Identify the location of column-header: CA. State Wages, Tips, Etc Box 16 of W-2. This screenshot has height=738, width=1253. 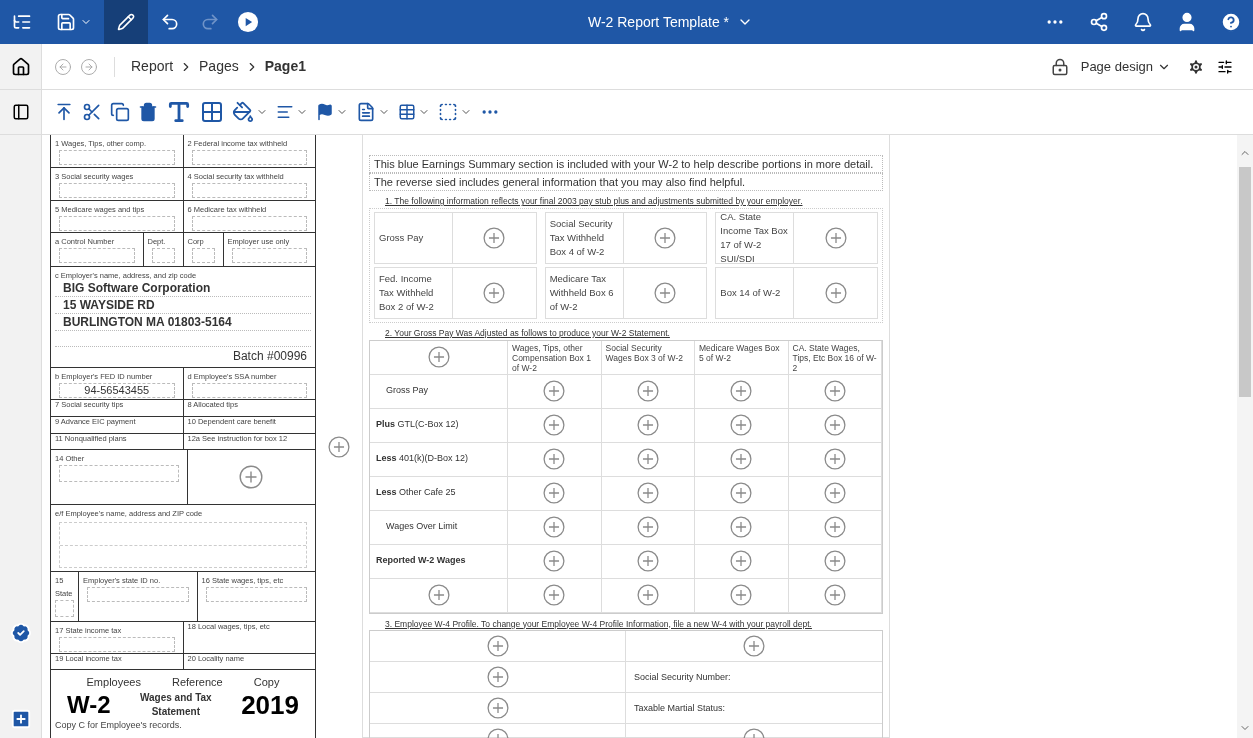
(835, 357).